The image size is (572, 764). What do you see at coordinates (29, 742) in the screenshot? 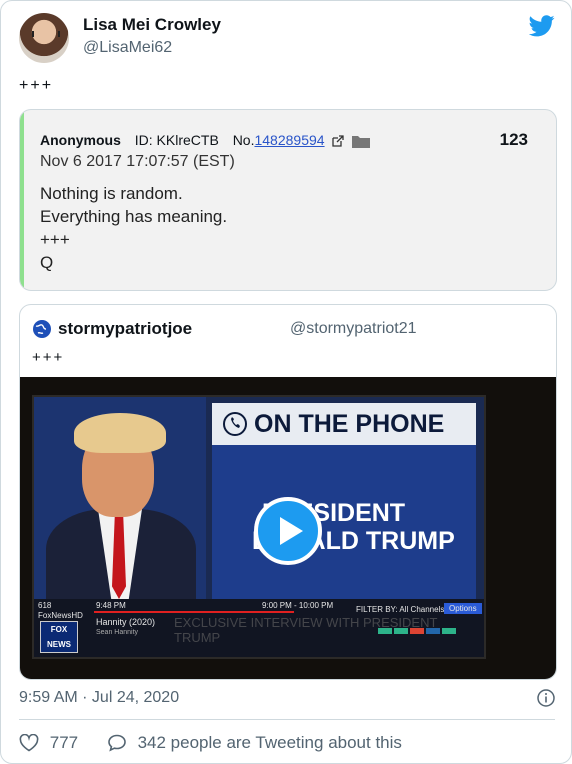
I see `heart-icon` at bounding box center [29, 742].